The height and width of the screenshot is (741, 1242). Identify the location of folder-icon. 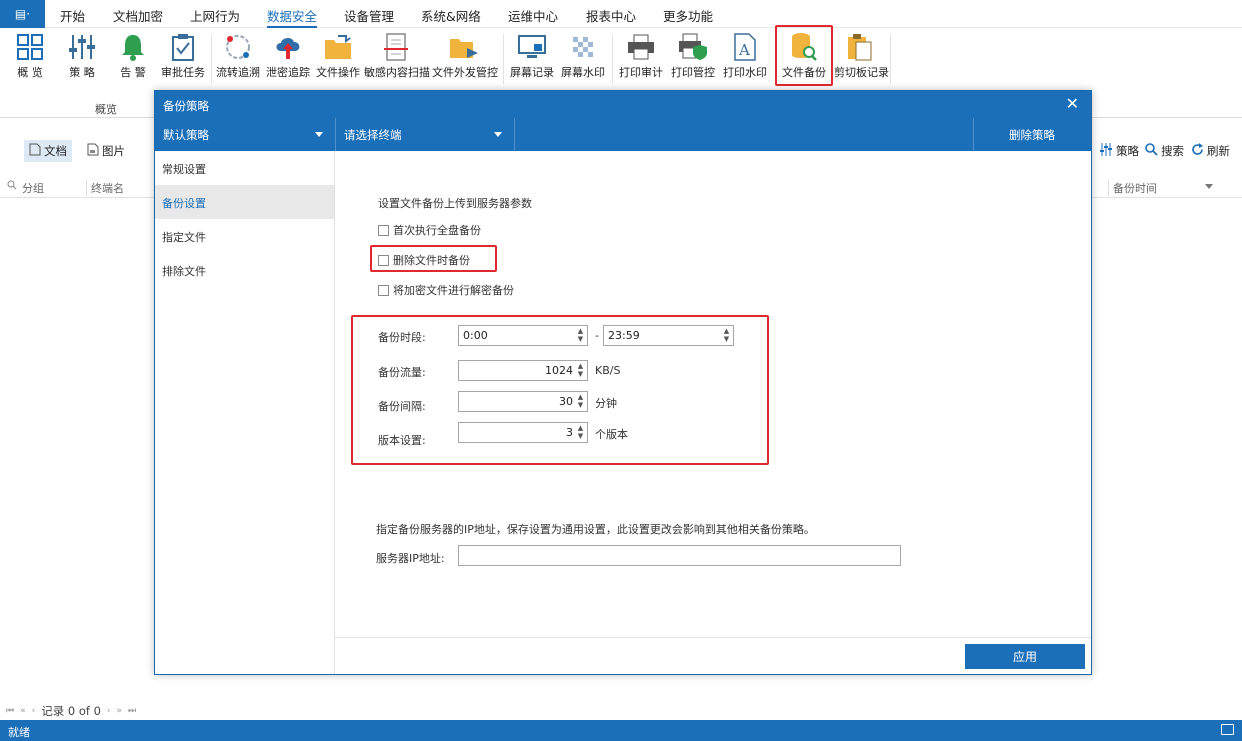
(338, 47).